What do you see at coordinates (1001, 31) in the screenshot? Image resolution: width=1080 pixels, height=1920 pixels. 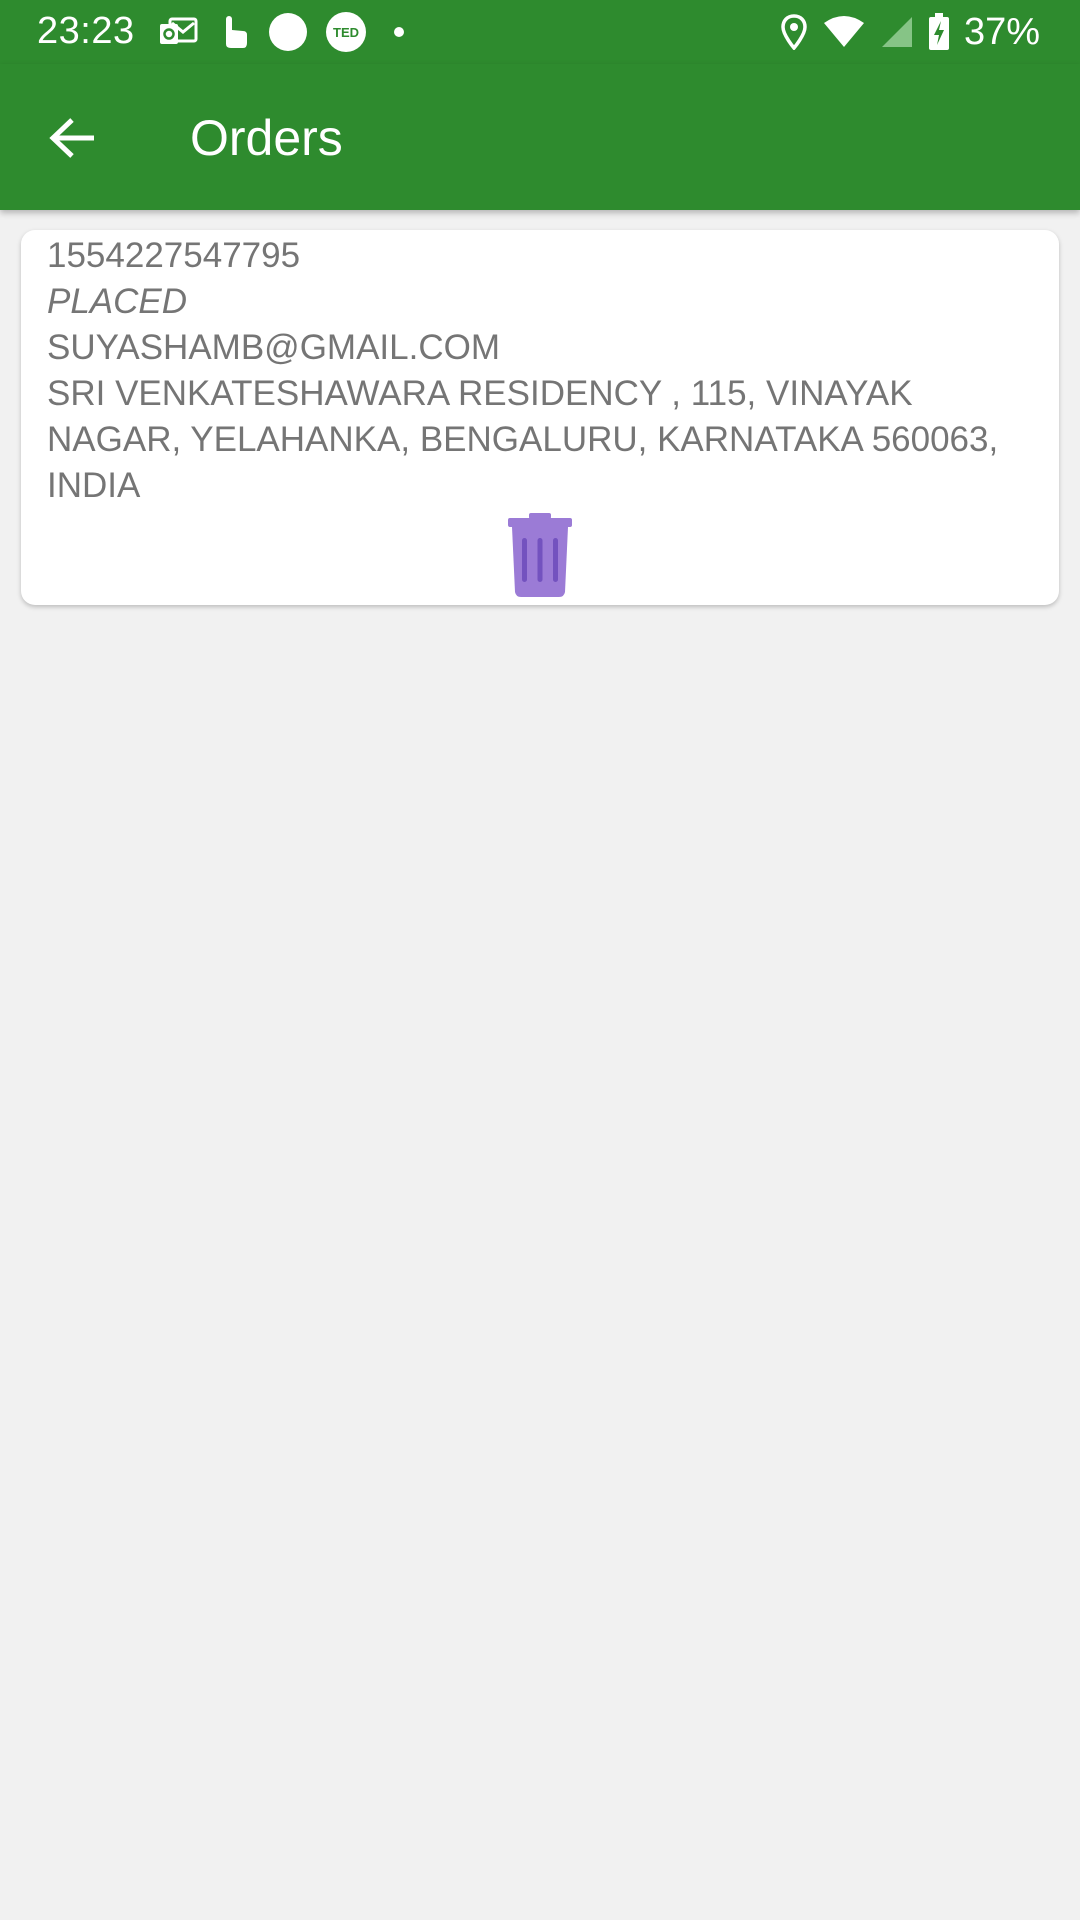 I see `battery-percent: 37%` at bounding box center [1001, 31].